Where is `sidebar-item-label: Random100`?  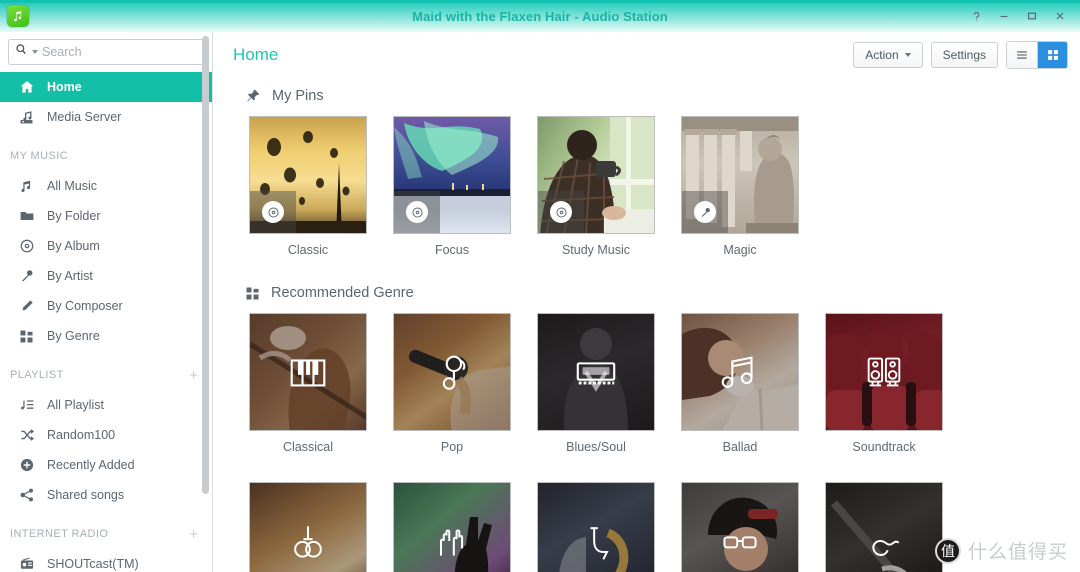
sidebar-item-label: Random100 is located at coordinates (81, 435).